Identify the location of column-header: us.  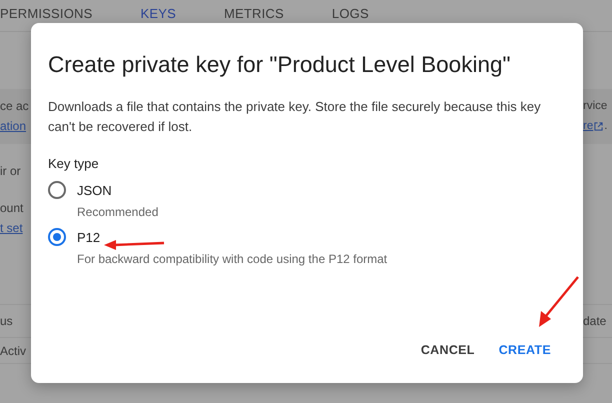
(6, 321).